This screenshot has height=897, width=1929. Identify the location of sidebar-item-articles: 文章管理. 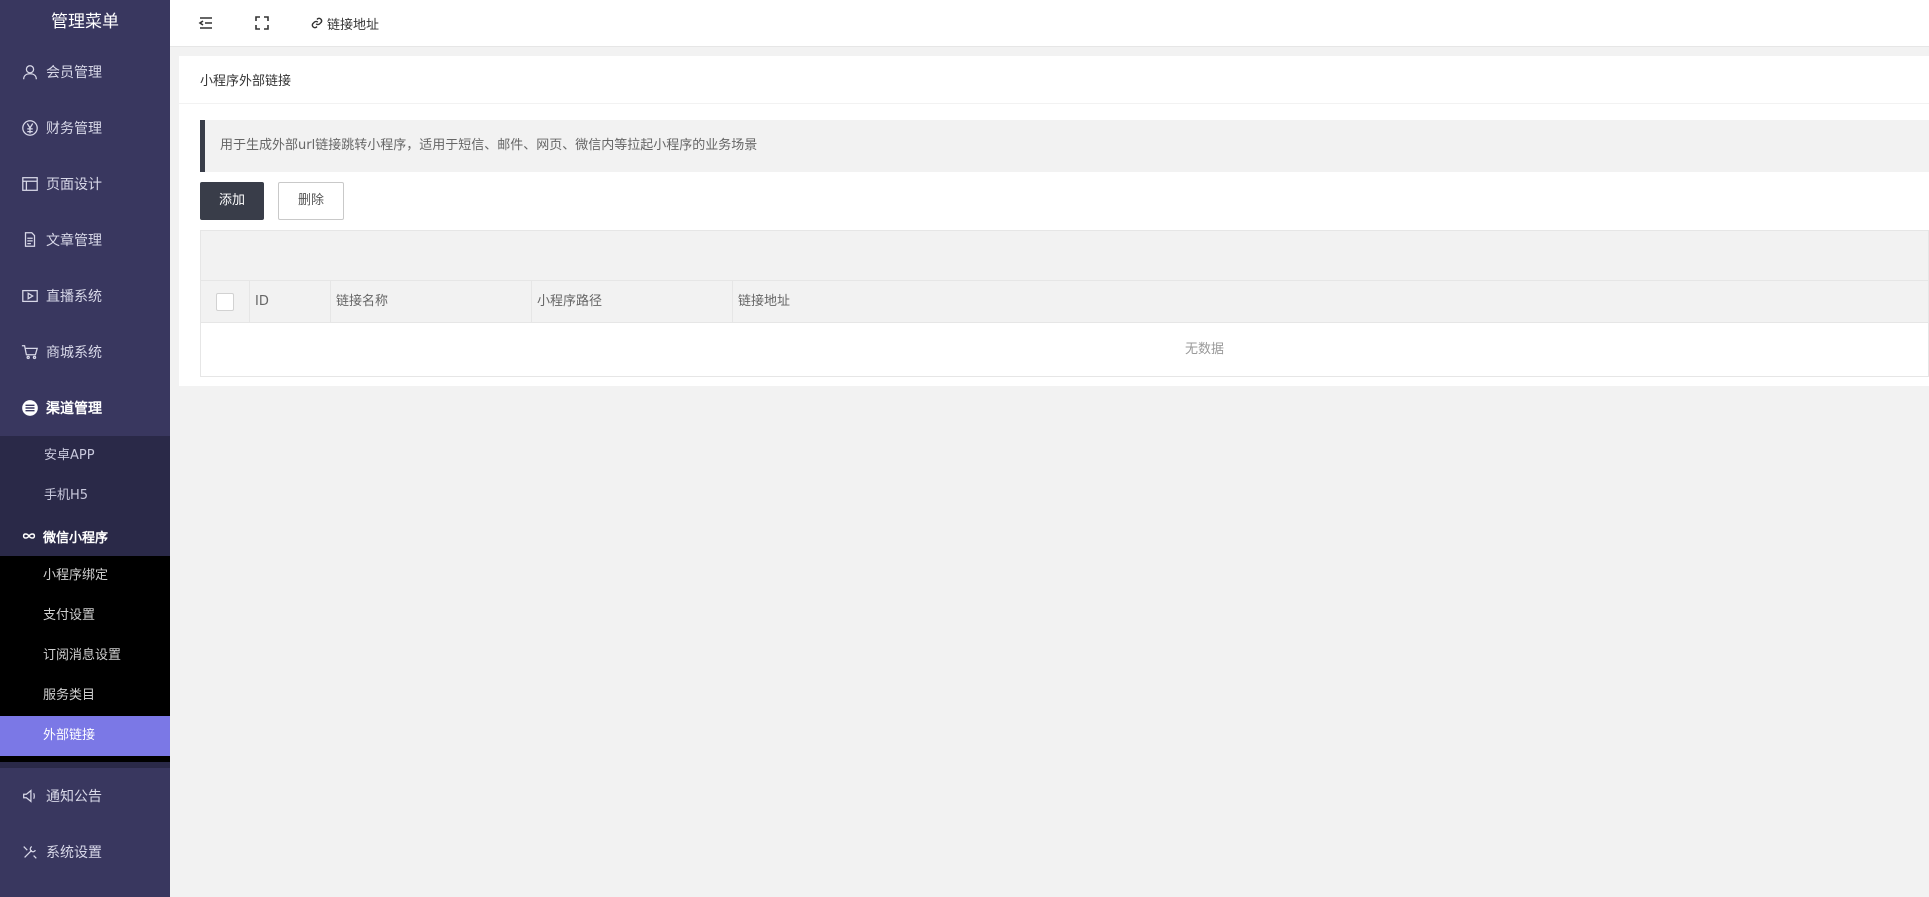
(85, 240).